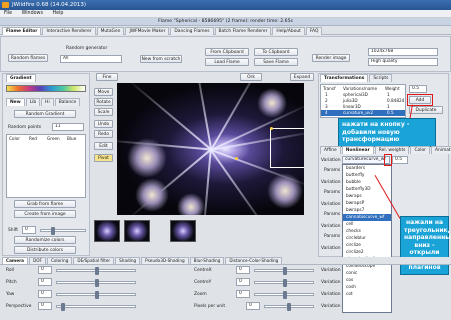  I want to click on tab-batch-renderer: Batch Flame Renderer, so click(243, 31).